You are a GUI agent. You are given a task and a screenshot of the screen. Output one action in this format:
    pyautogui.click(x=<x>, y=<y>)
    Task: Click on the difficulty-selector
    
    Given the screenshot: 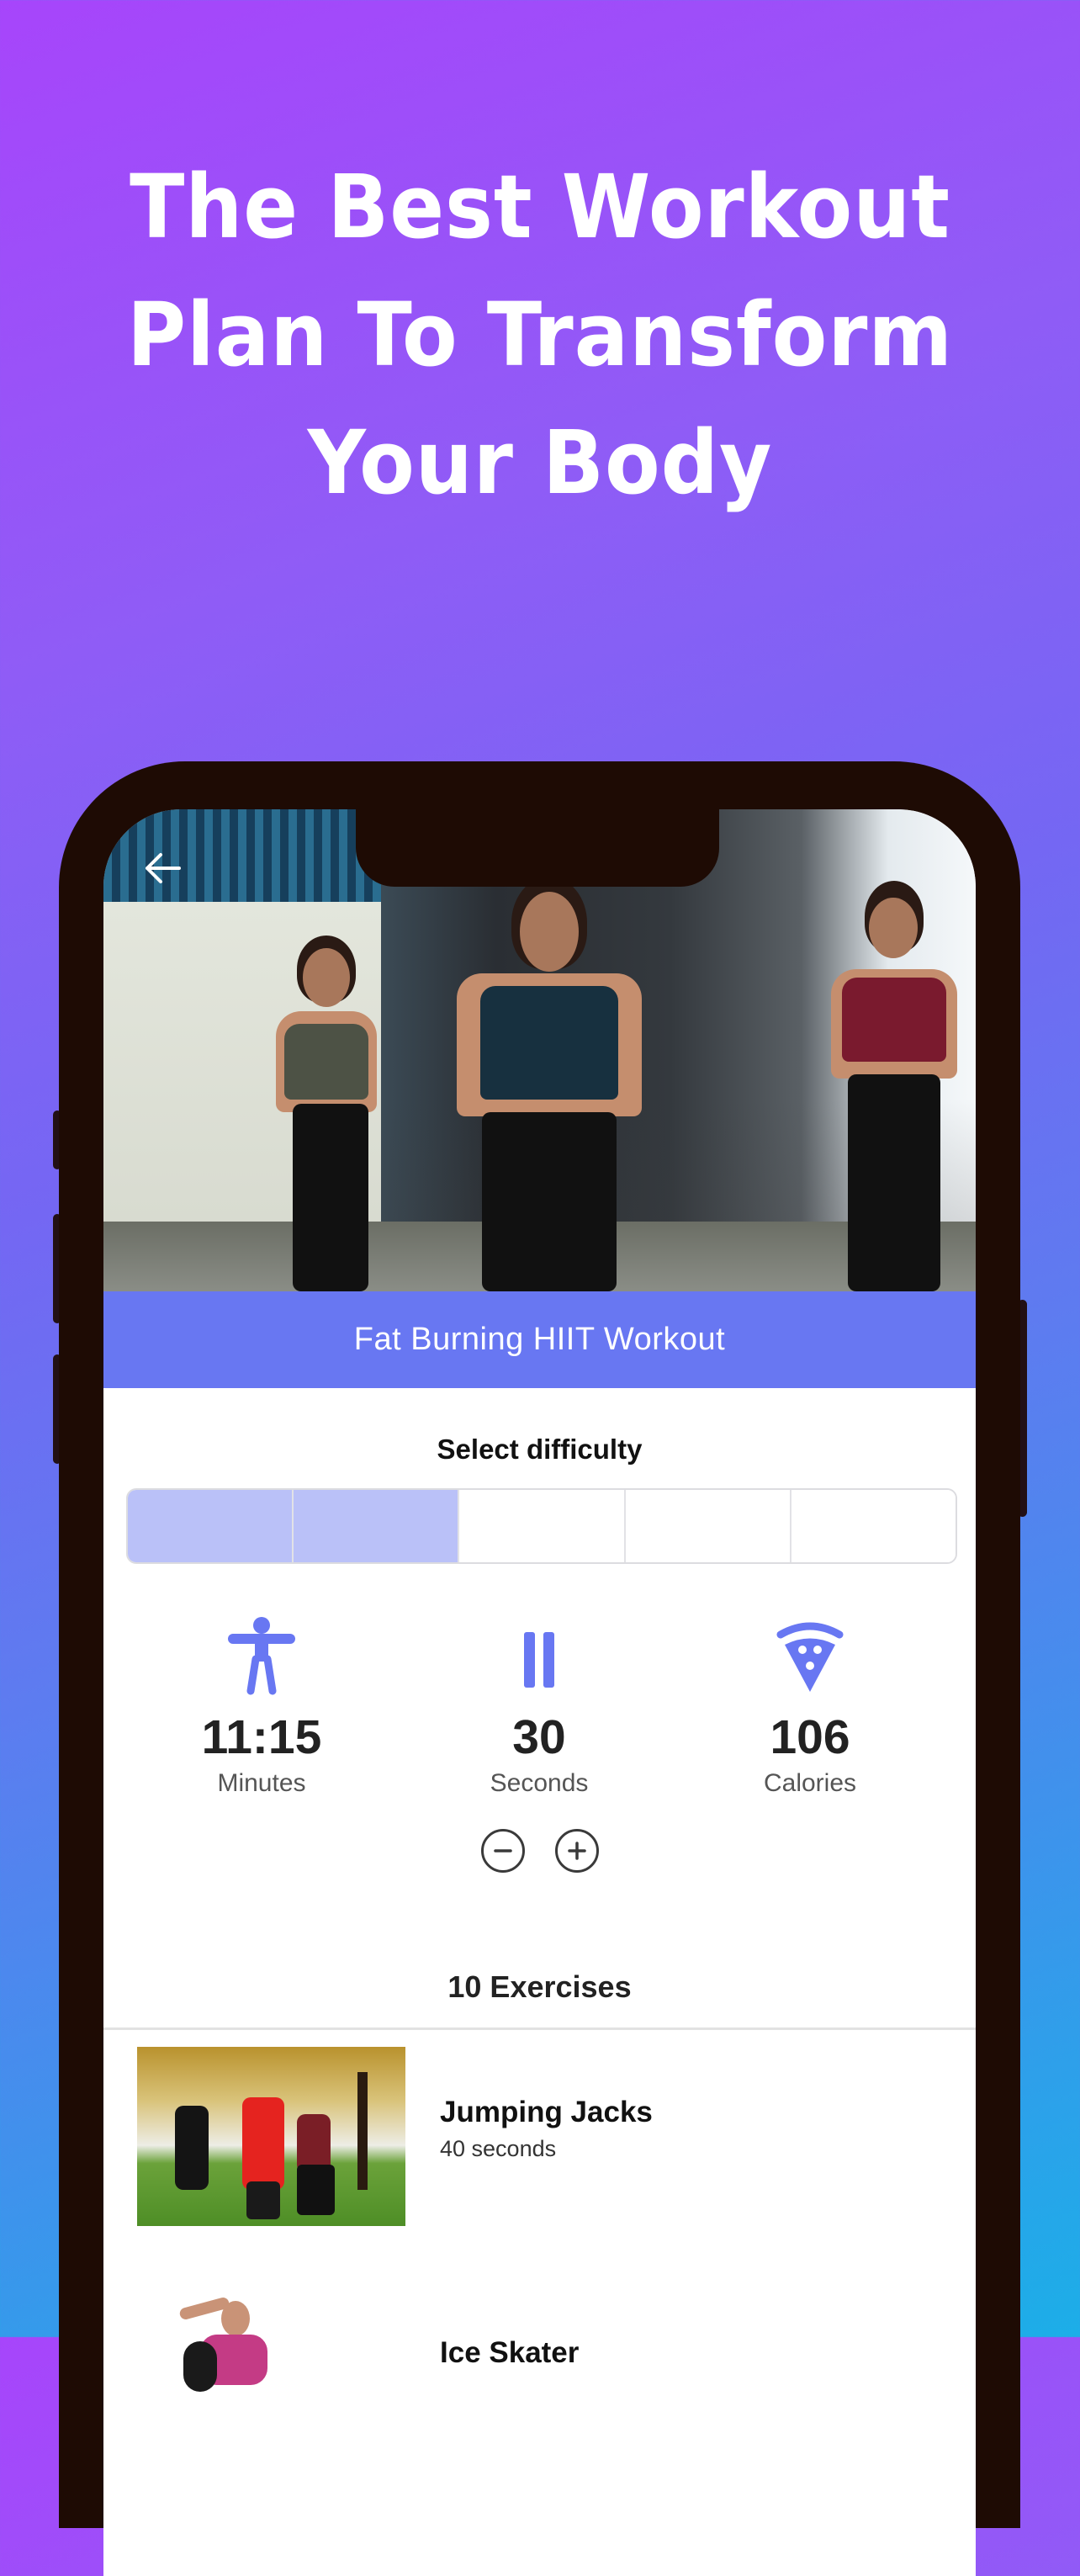 What is the action you would take?
    pyautogui.click(x=541, y=1526)
    